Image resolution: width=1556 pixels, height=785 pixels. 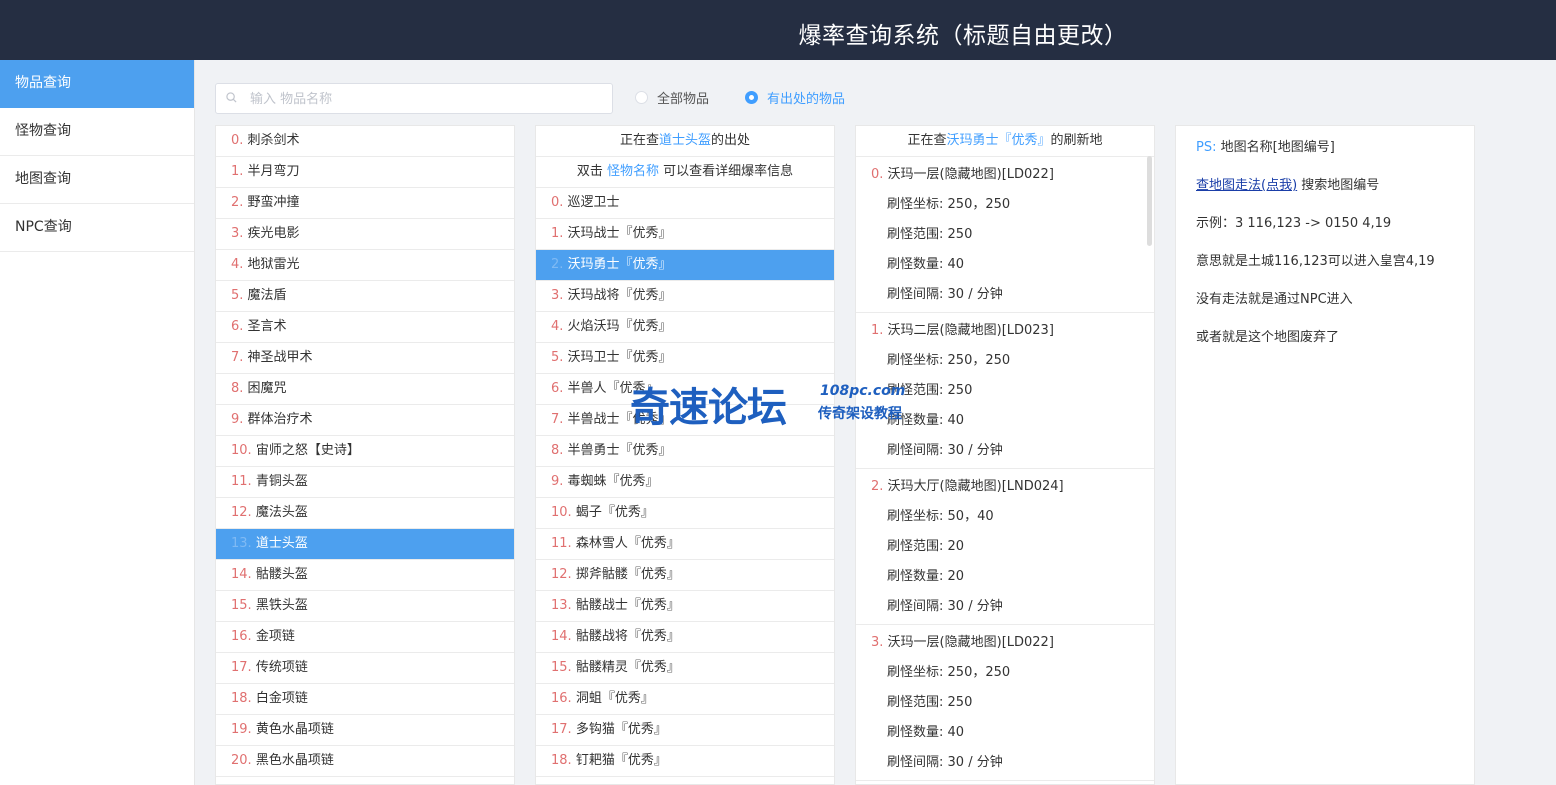 I want to click on item-index: 4., so click(x=237, y=264).